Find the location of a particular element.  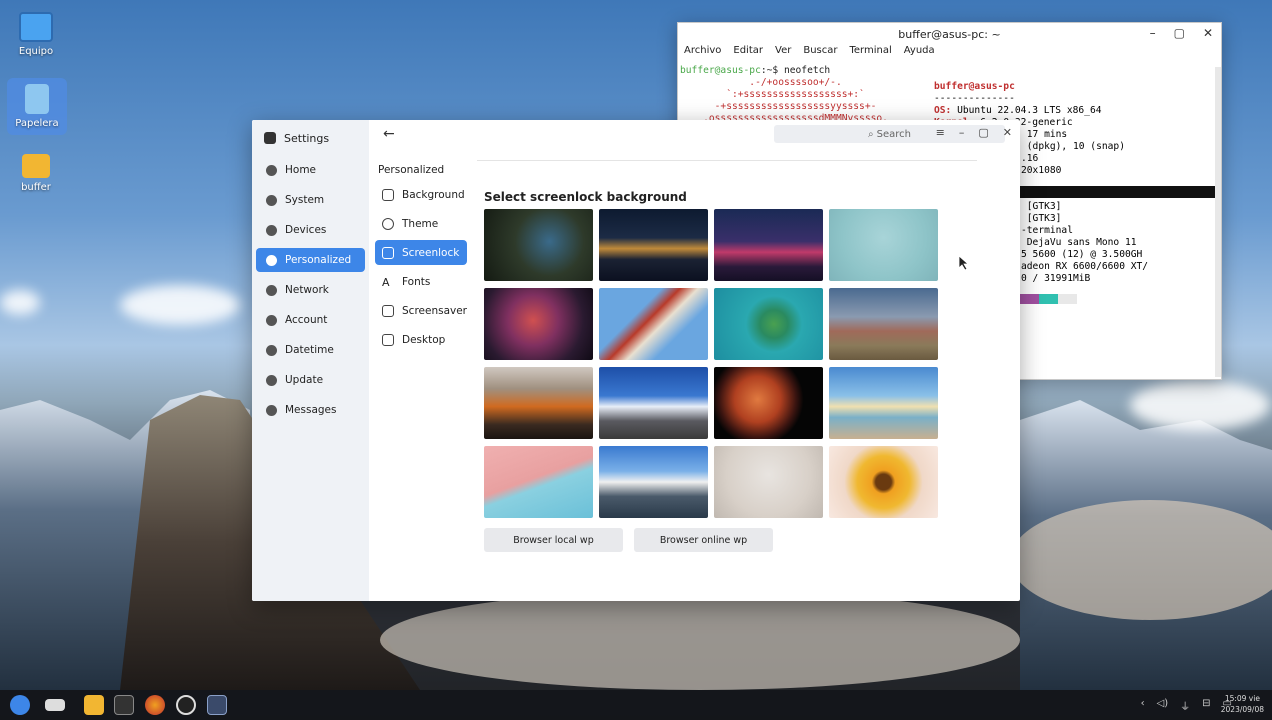

info-value: DejaVu sans Mono 11 is located at coordinates (1079, 242).